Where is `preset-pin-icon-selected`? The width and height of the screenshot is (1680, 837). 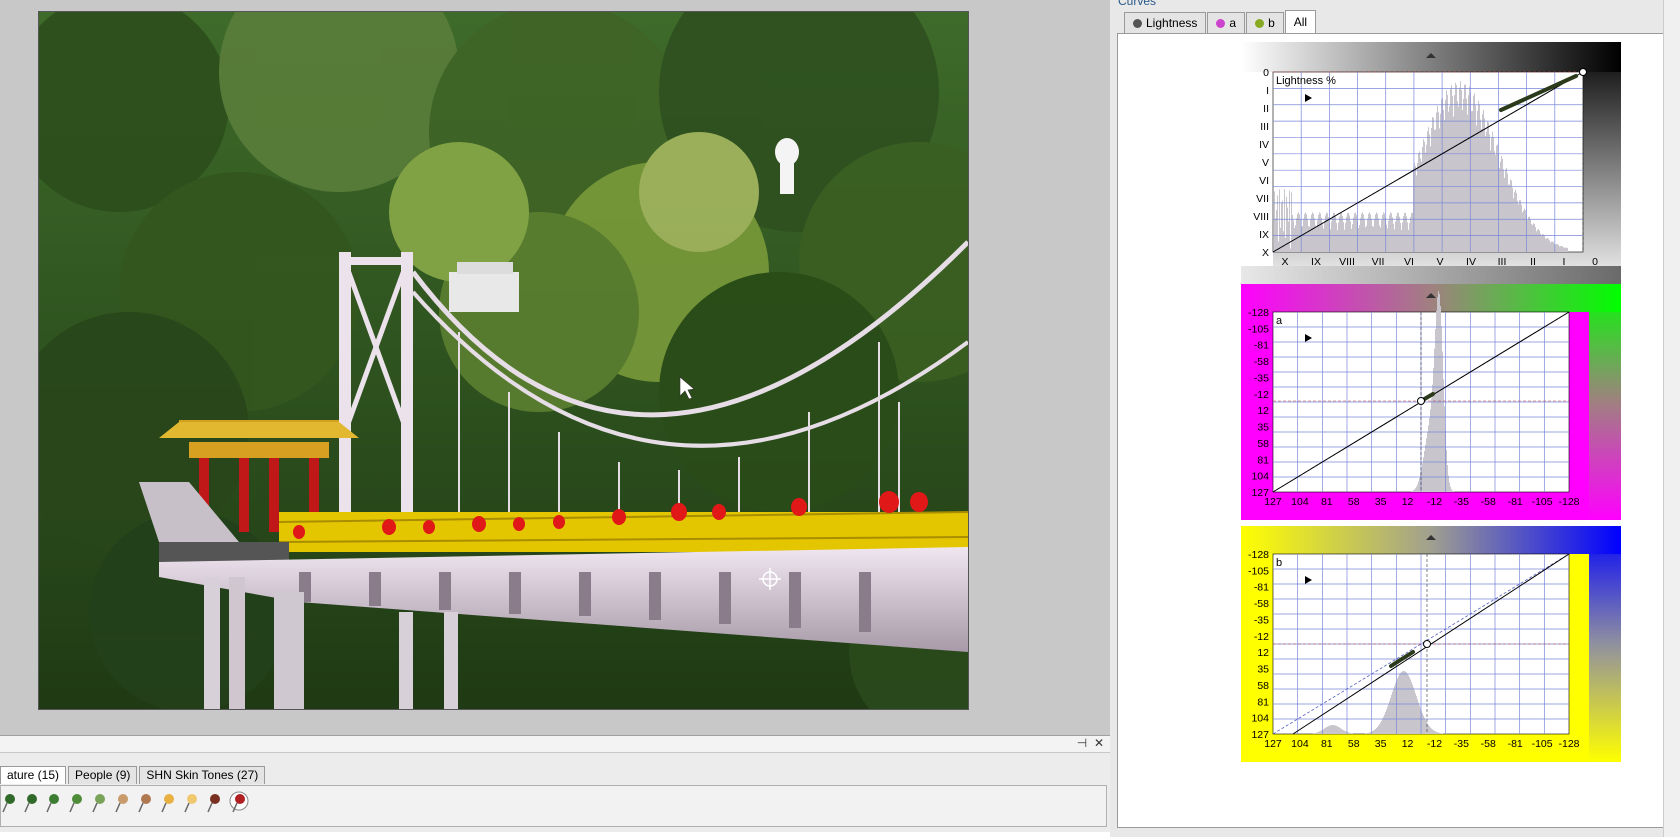
preset-pin-icon-selected is located at coordinates (239, 803).